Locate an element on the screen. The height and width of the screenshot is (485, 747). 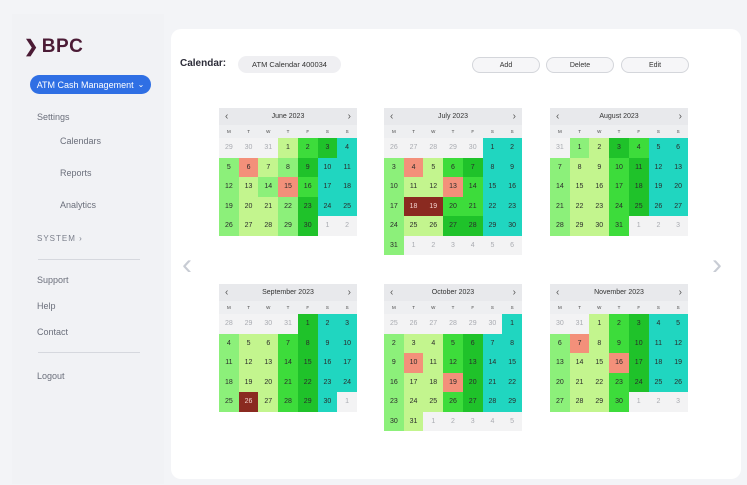
day-cell: 14 is located at coordinates (472, 187).